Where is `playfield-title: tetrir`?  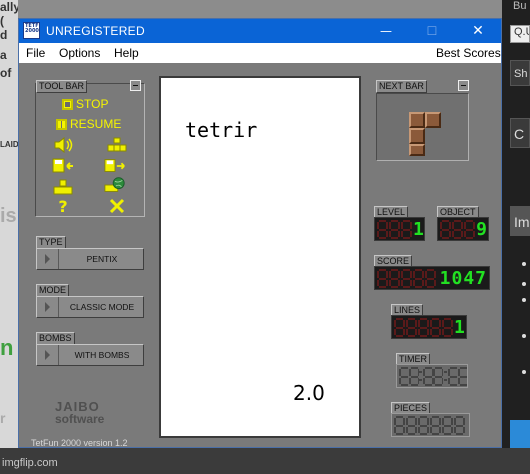
playfield-title: tetrir is located at coordinates (221, 130).